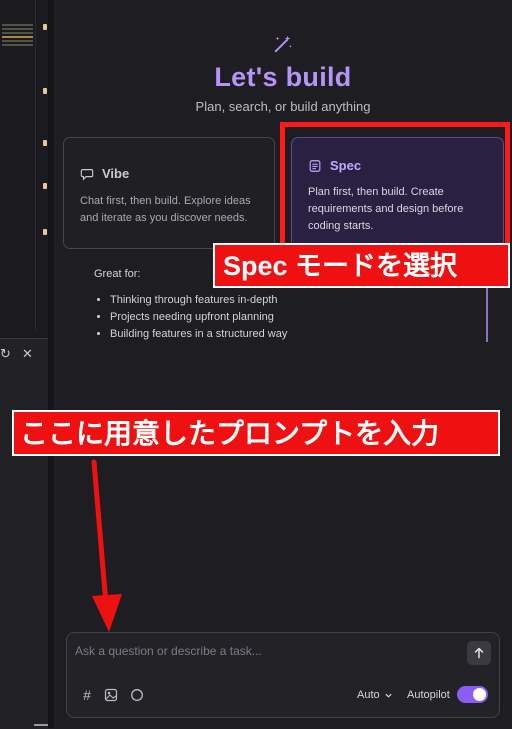 The height and width of the screenshot is (729, 512). I want to click on vibe-mode-label: Vibe, so click(116, 173).